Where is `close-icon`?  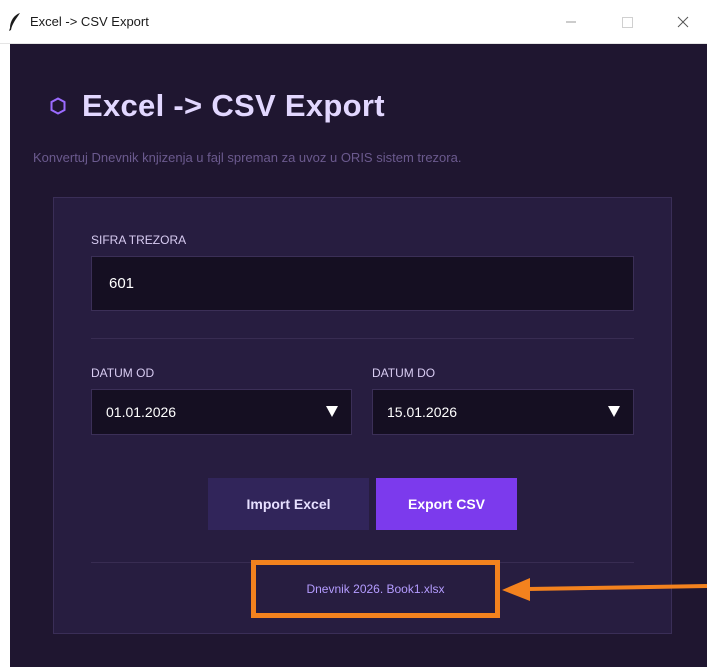 close-icon is located at coordinates (683, 22).